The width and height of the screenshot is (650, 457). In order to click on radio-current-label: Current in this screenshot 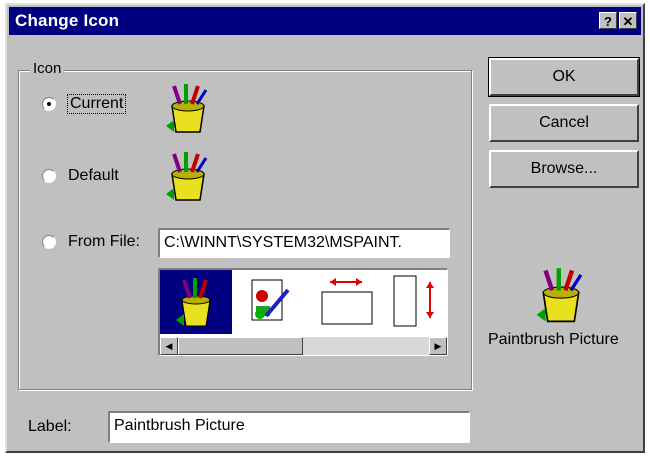, I will do `click(96, 104)`.